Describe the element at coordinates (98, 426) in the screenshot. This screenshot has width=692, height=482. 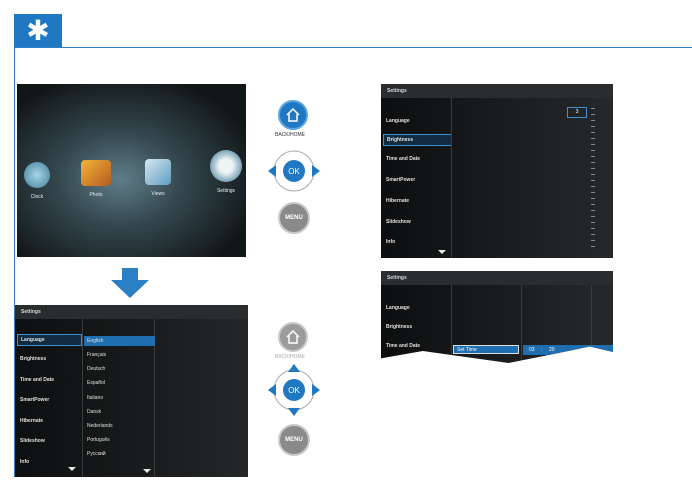
I see `lang-nederlands: Nederlands` at that location.